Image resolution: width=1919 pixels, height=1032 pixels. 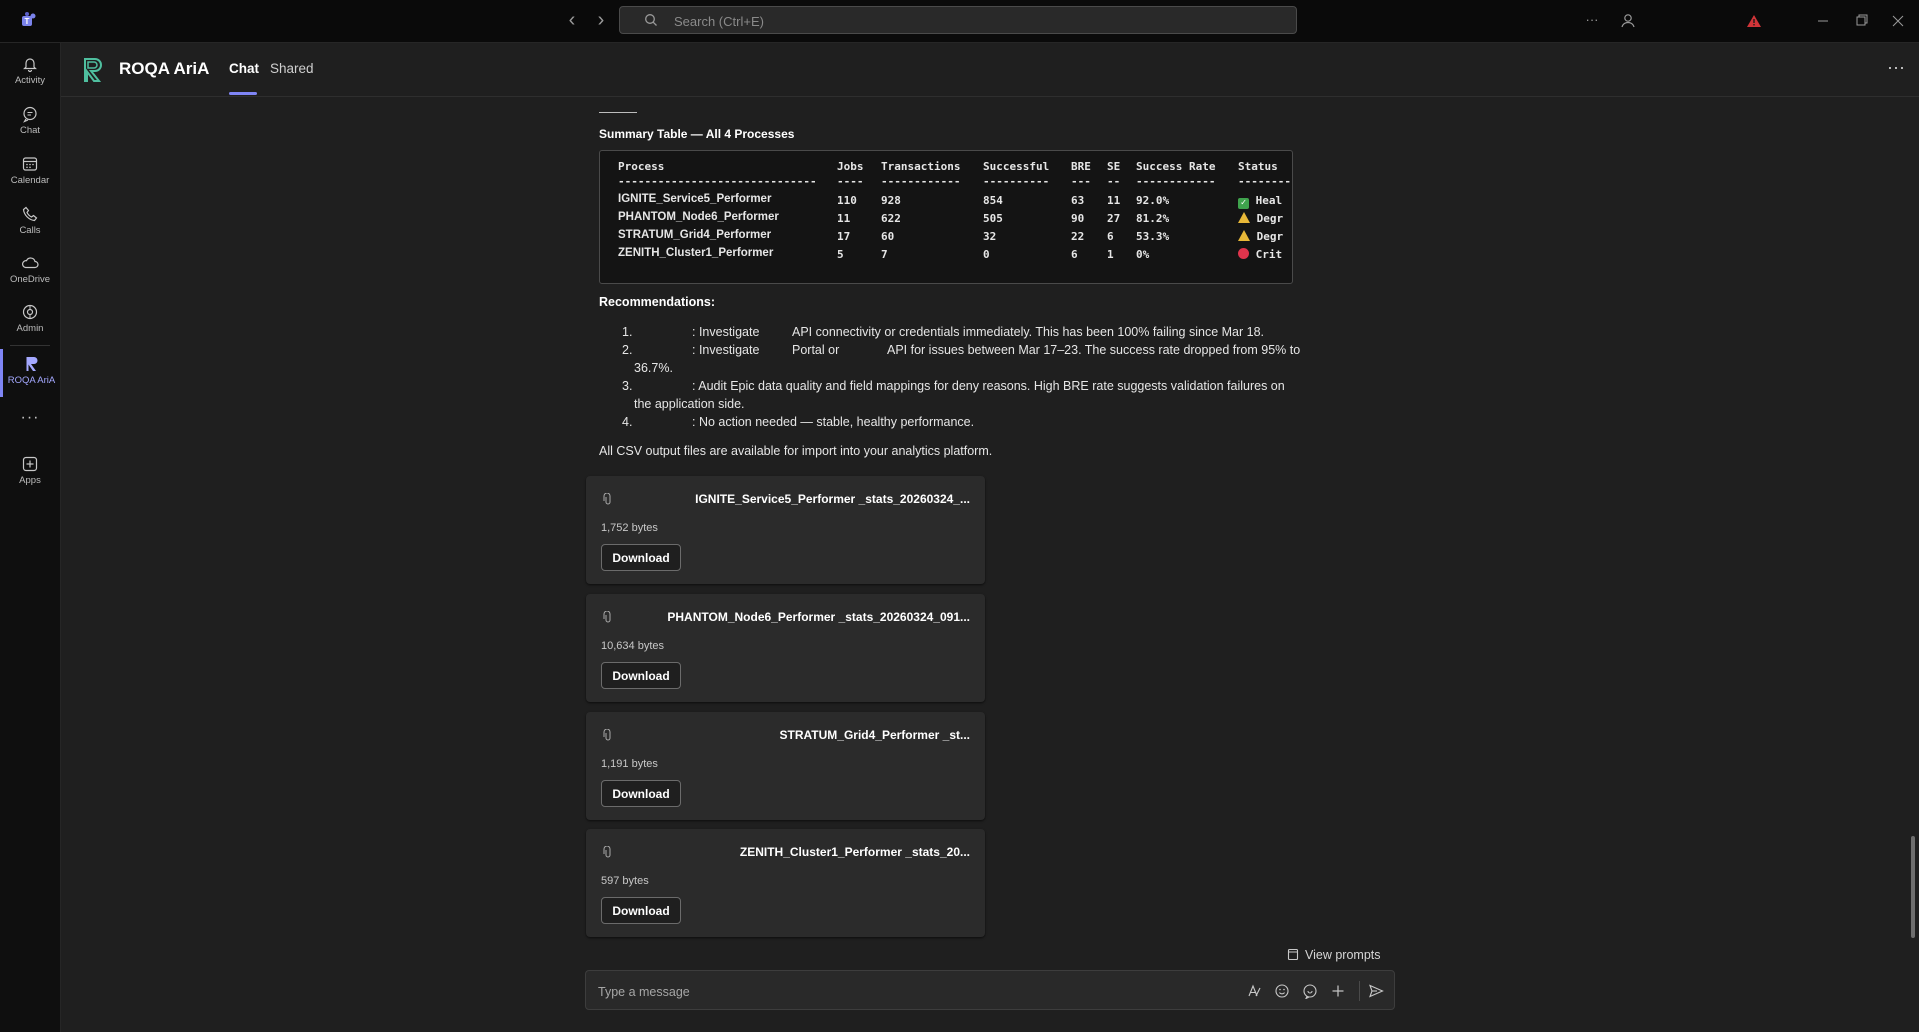 I want to click on recommendations-title: Recommendations:, so click(x=657, y=302).